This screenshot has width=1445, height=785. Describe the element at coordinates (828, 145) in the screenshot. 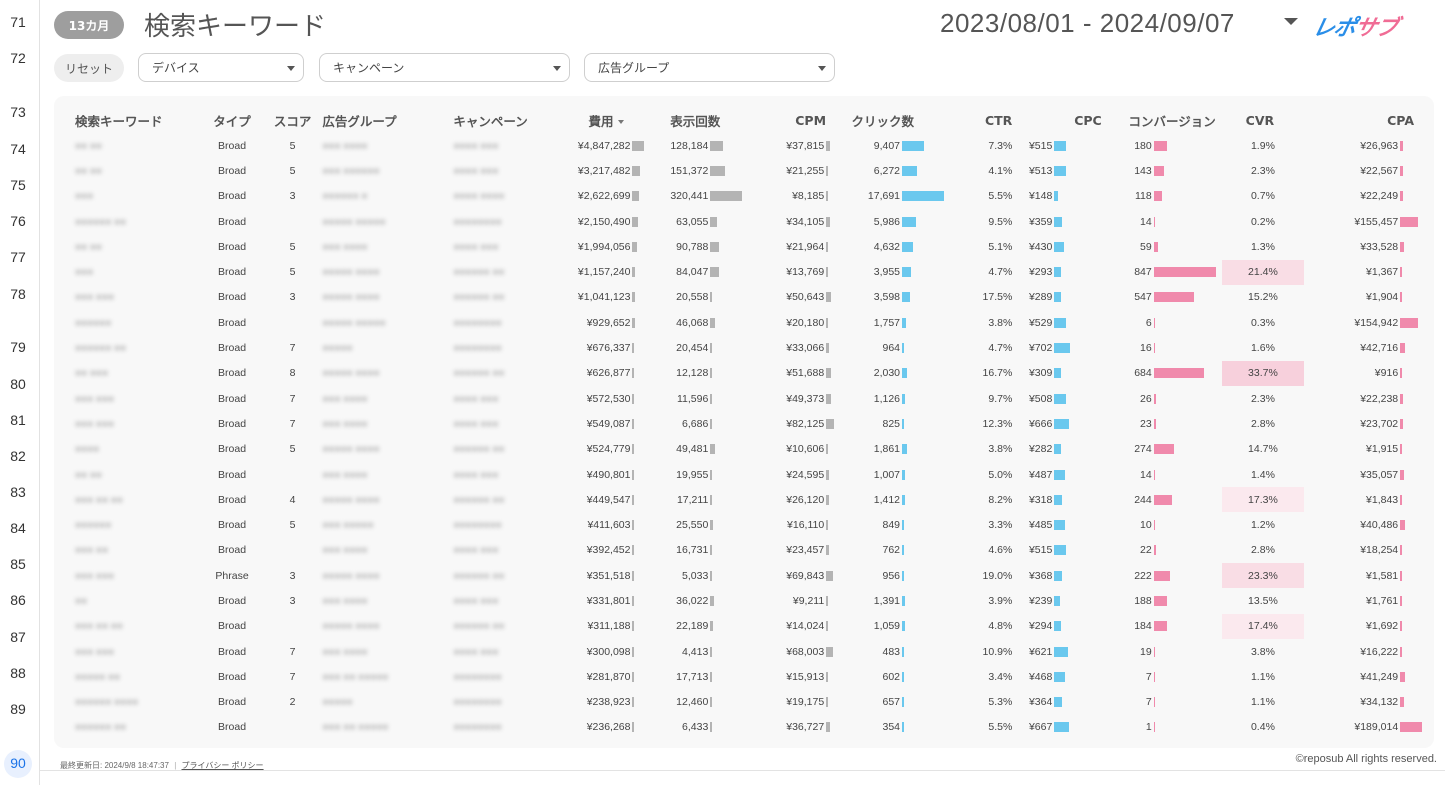

I see `cpm-bar` at that location.